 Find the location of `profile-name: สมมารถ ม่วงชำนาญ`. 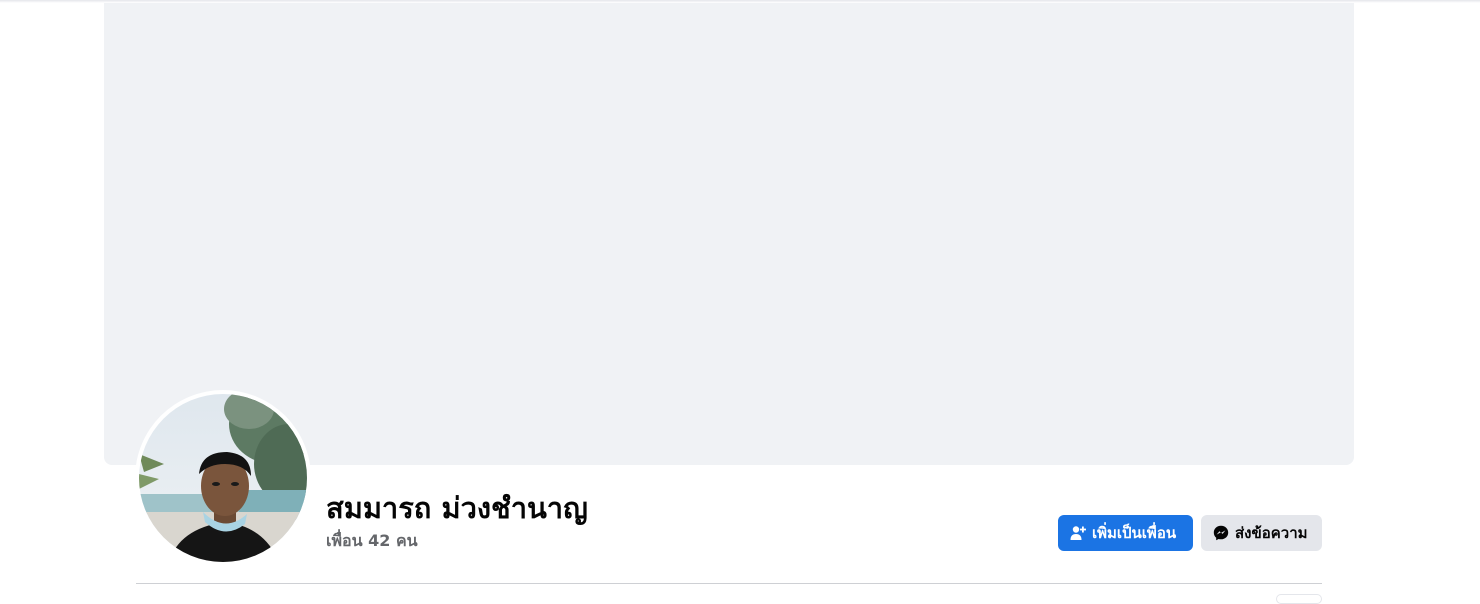

profile-name: สมมารถ ม่วงชำนาญ is located at coordinates (457, 508).